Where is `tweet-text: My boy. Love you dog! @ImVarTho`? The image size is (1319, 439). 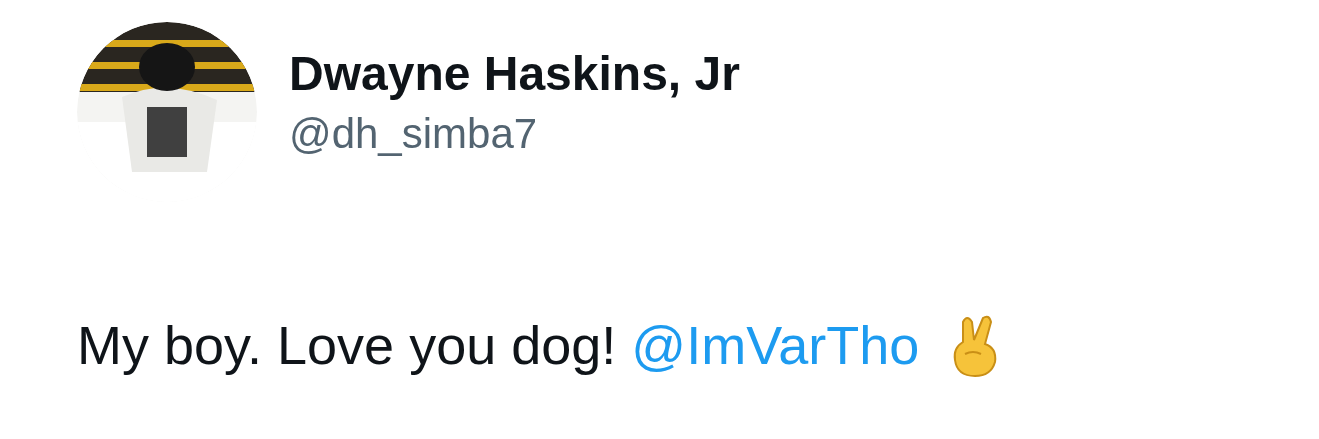
tweet-text: My boy. Love you dog! @ImVarTho is located at coordinates (498, 345).